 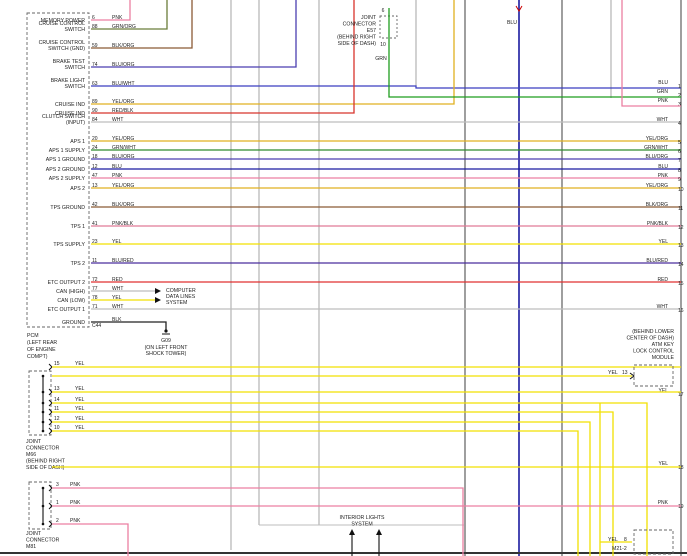 What do you see at coordinates (663, 101) in the screenshot?
I see `right-wire-color-label: PNK` at bounding box center [663, 101].